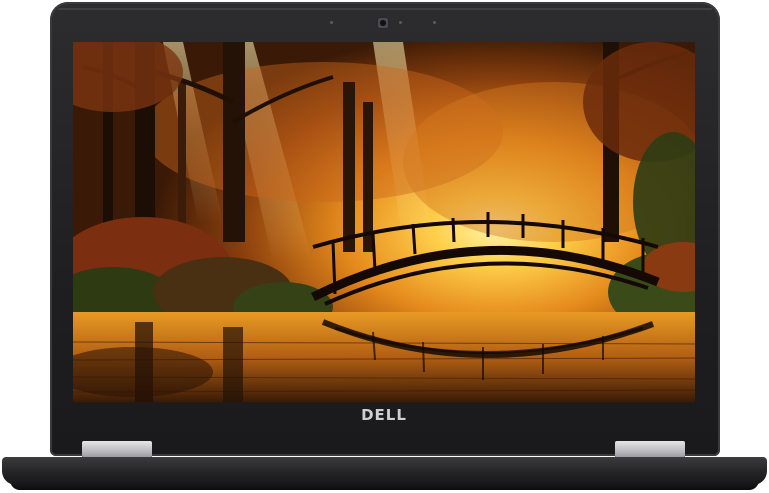  Describe the element at coordinates (385, 9) in the screenshot. I see `bezel-top-edge` at that location.